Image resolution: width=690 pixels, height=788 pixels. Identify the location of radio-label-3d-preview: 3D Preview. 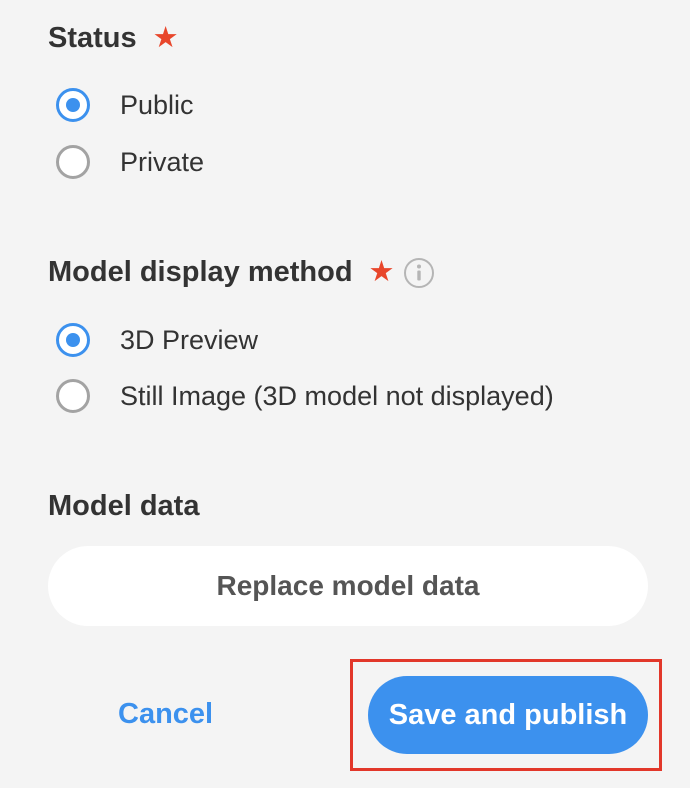
(189, 339).